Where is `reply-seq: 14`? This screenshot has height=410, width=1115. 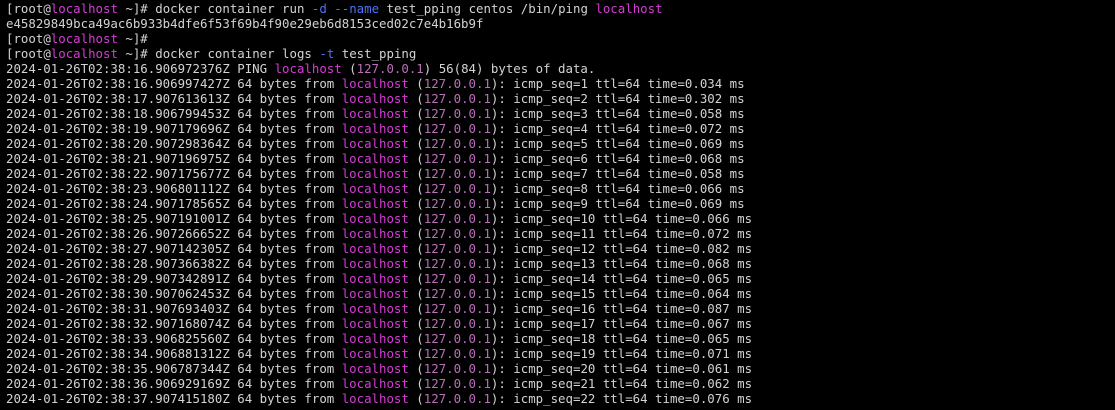
reply-seq: 14 is located at coordinates (588, 278).